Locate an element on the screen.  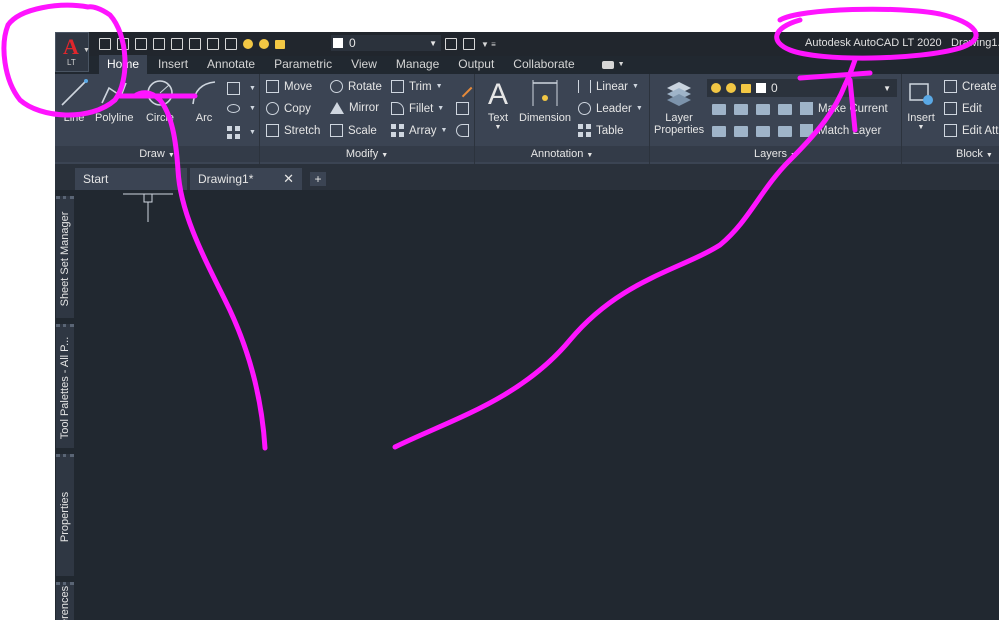
insert-block-icon is located at coordinates (921, 94).